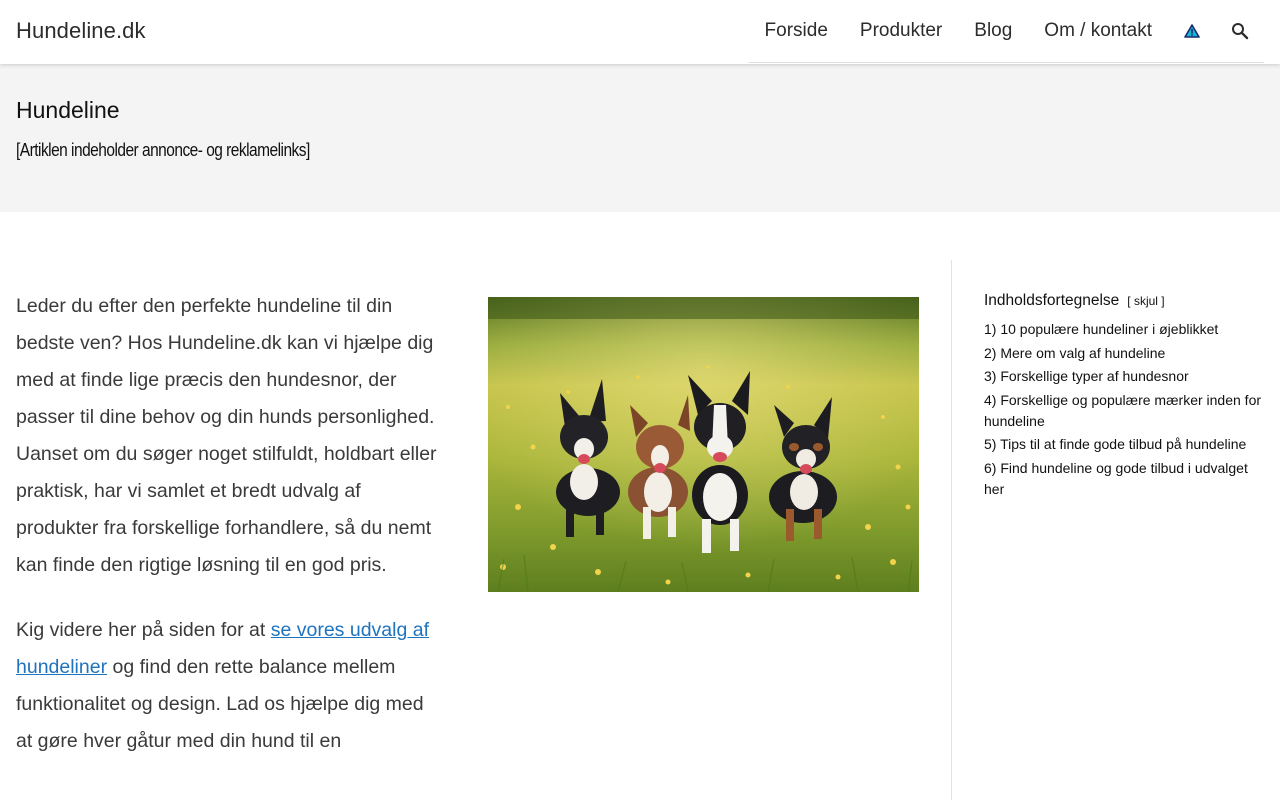 The width and height of the screenshot is (1280, 800). Describe the element at coordinates (703, 444) in the screenshot. I see `hero-image-dogs-running` at that location.